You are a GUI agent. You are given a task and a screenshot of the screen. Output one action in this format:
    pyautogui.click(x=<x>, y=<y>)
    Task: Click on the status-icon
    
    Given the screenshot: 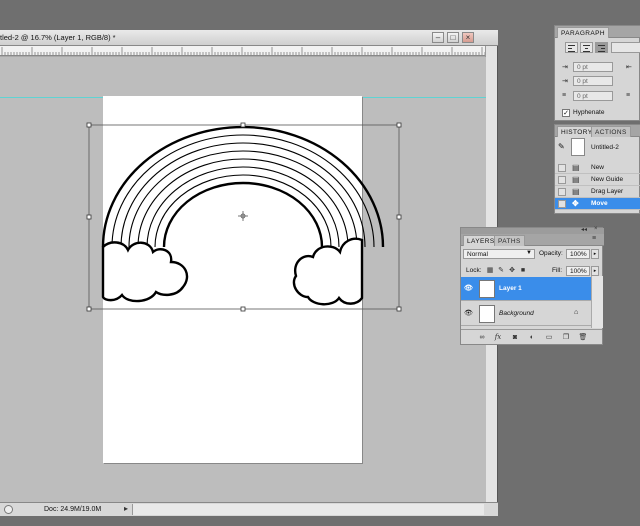 What is the action you would take?
    pyautogui.click(x=8, y=509)
    